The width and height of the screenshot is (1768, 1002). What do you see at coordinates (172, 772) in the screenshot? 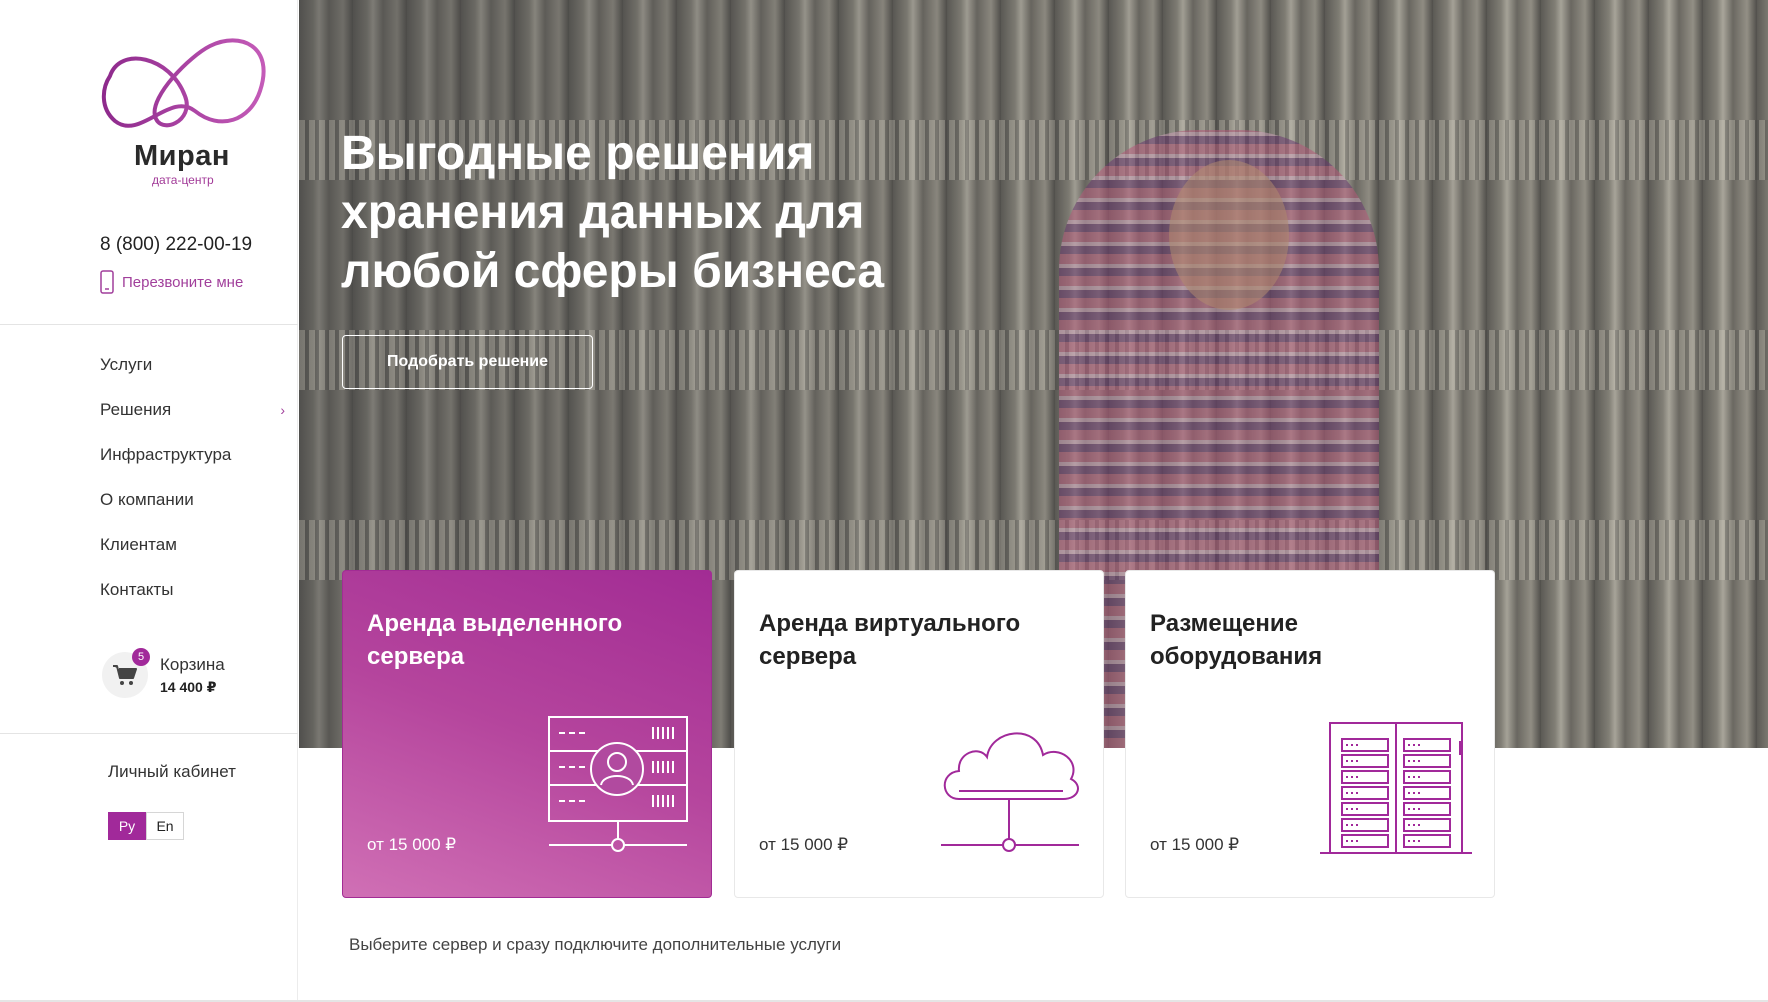
I see `account-link: Личный кабинет` at bounding box center [172, 772].